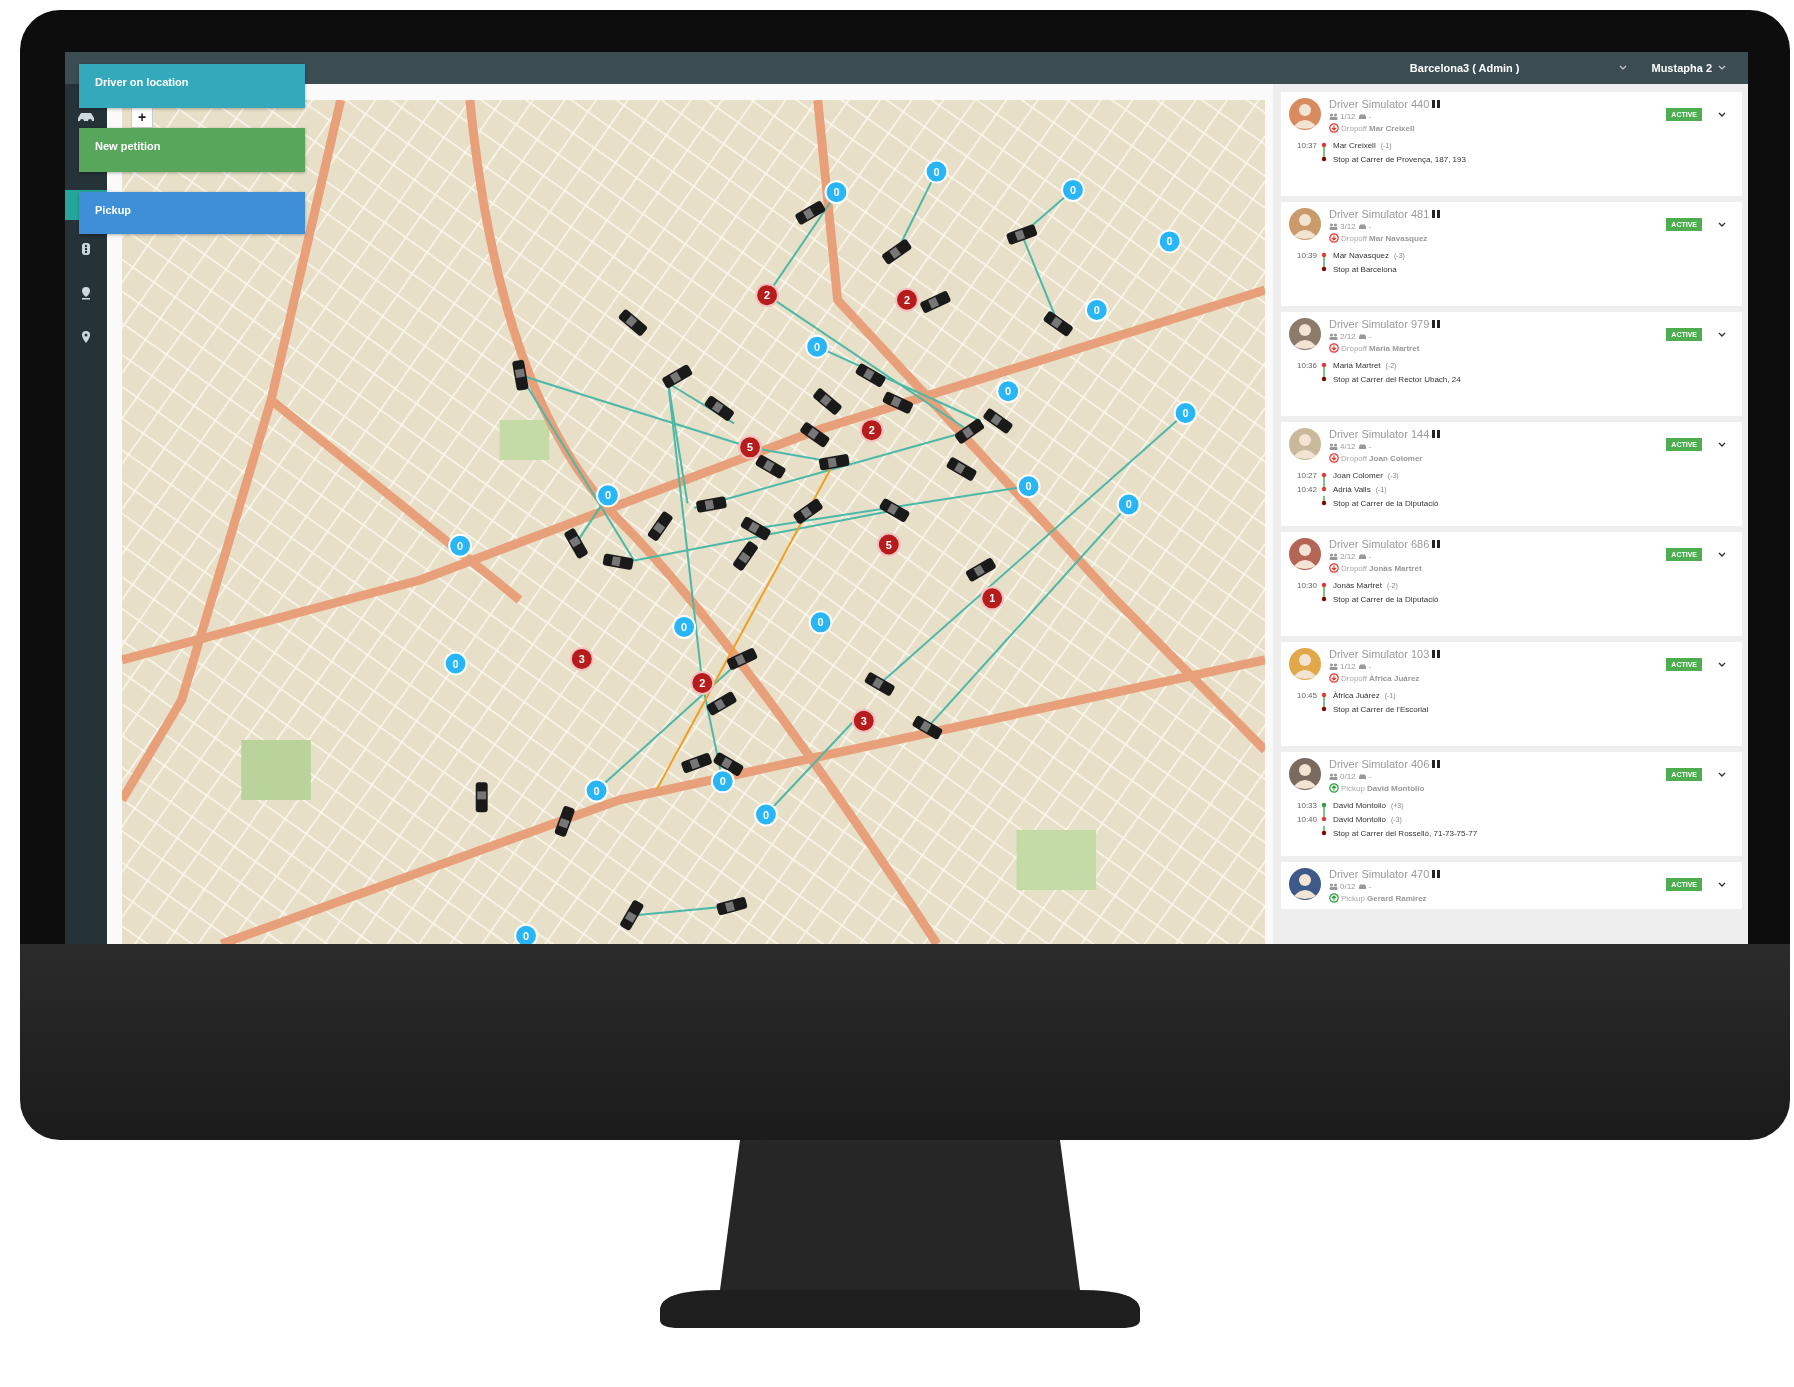  I want to click on driver-name: Driver Simulator 144, so click(1379, 434).